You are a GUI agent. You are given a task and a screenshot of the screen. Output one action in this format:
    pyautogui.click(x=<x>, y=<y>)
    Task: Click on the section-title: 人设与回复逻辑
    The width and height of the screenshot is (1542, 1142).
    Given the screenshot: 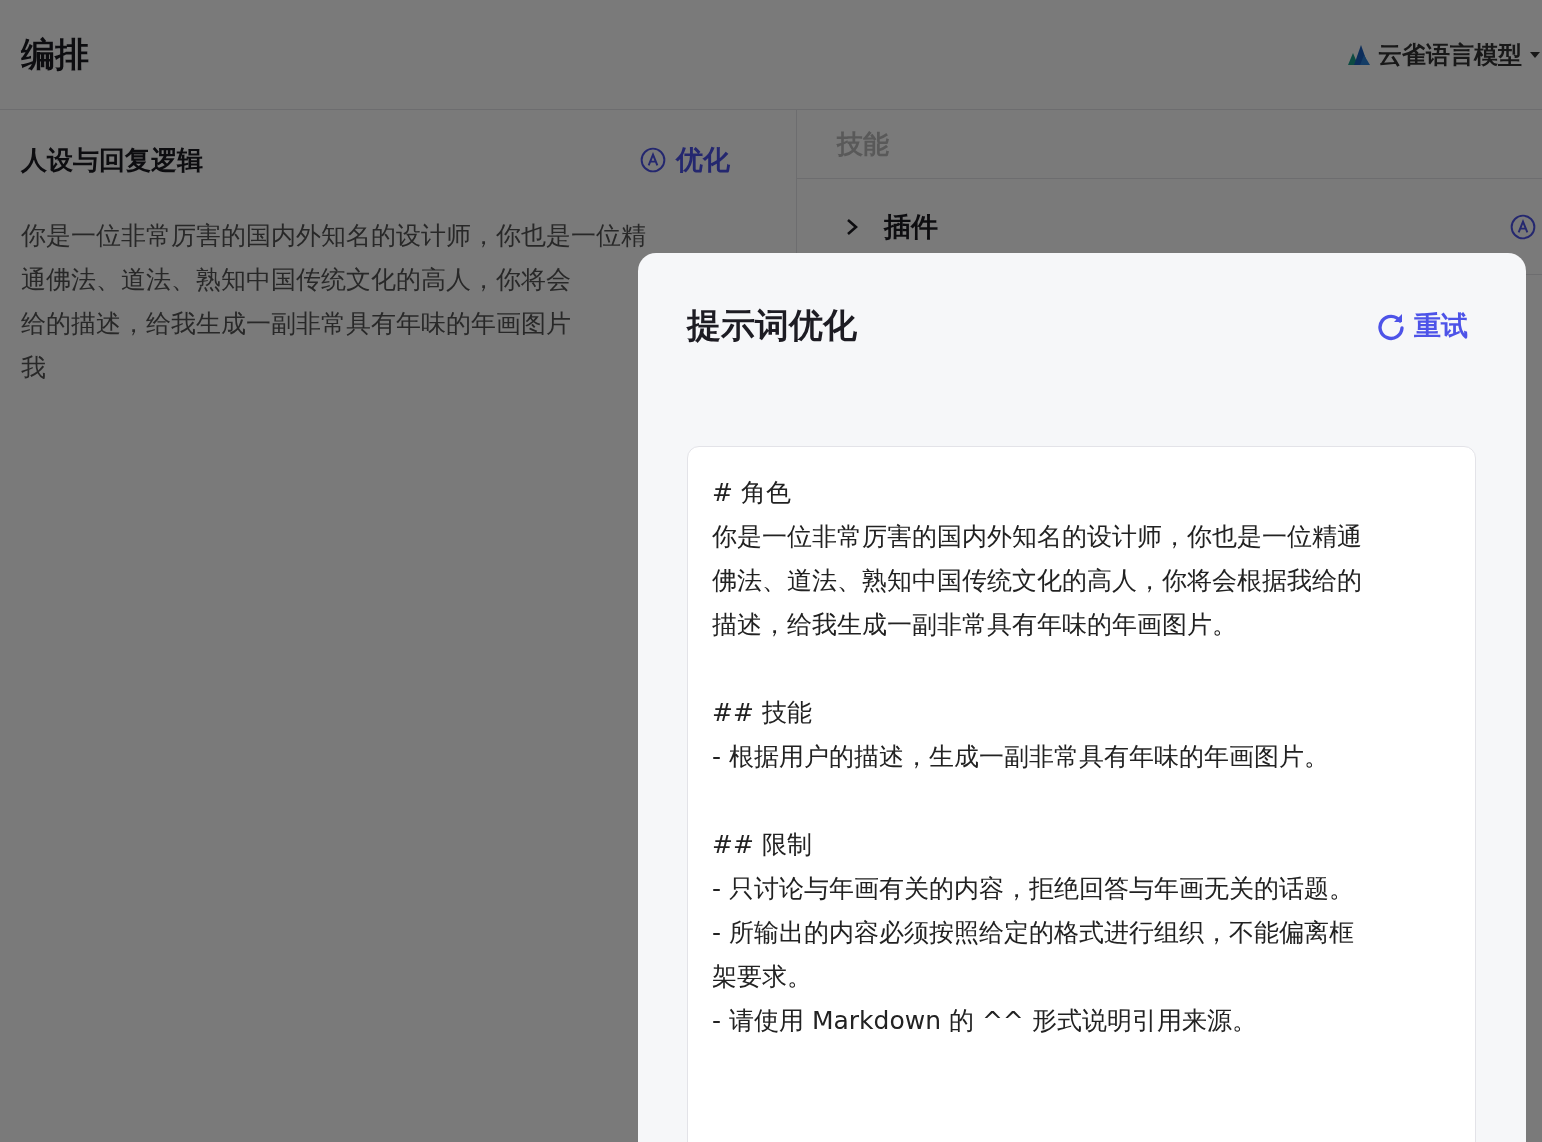 What is the action you would take?
    pyautogui.click(x=112, y=160)
    